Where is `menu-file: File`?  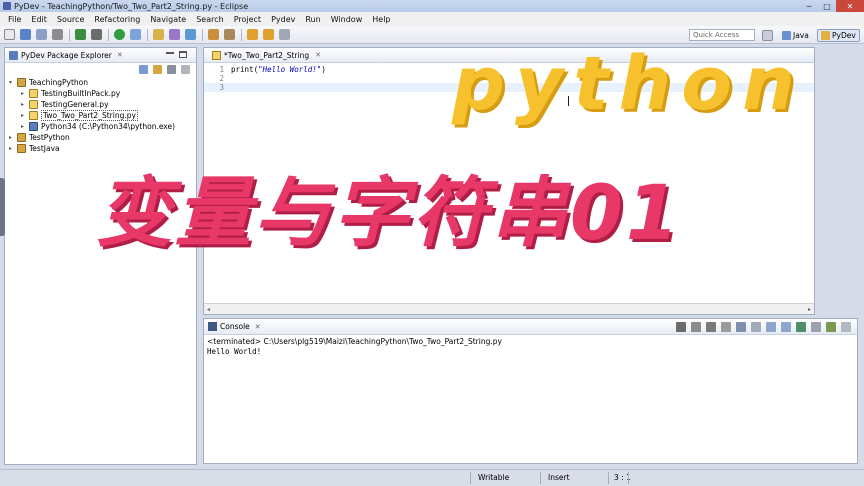 menu-file: File is located at coordinates (14, 19).